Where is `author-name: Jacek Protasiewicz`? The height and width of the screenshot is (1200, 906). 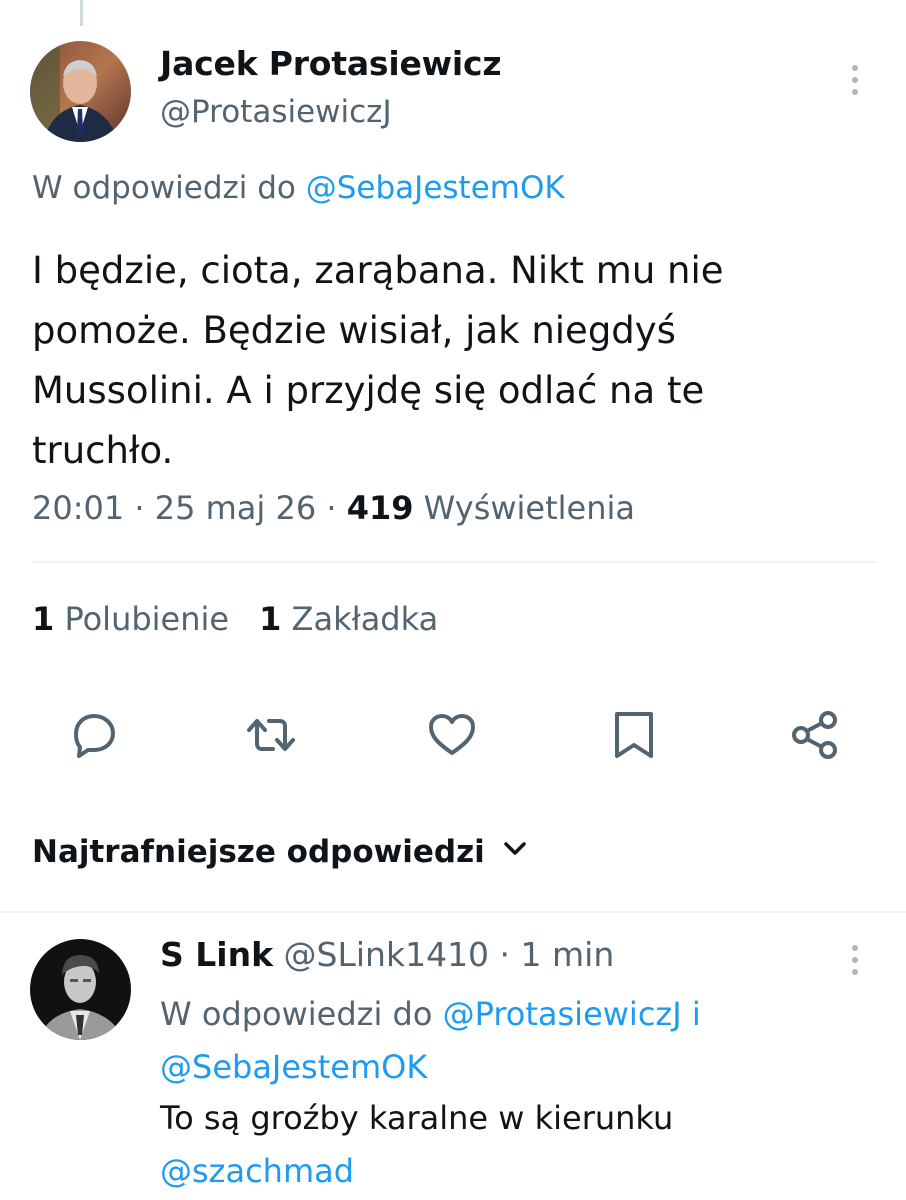 author-name: Jacek Protasiewicz is located at coordinates (331, 63).